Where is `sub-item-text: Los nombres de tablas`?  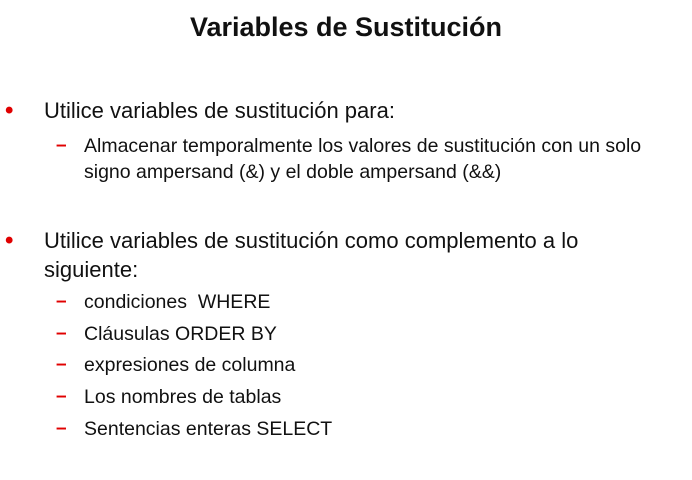
sub-item-text: Los nombres de tablas is located at coordinates (183, 397).